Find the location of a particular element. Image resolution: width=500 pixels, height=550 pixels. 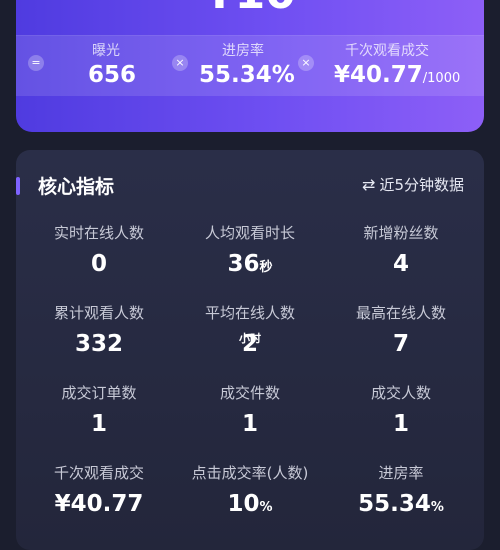

metric-cell: 成交人数 1 is located at coordinates (401, 410).